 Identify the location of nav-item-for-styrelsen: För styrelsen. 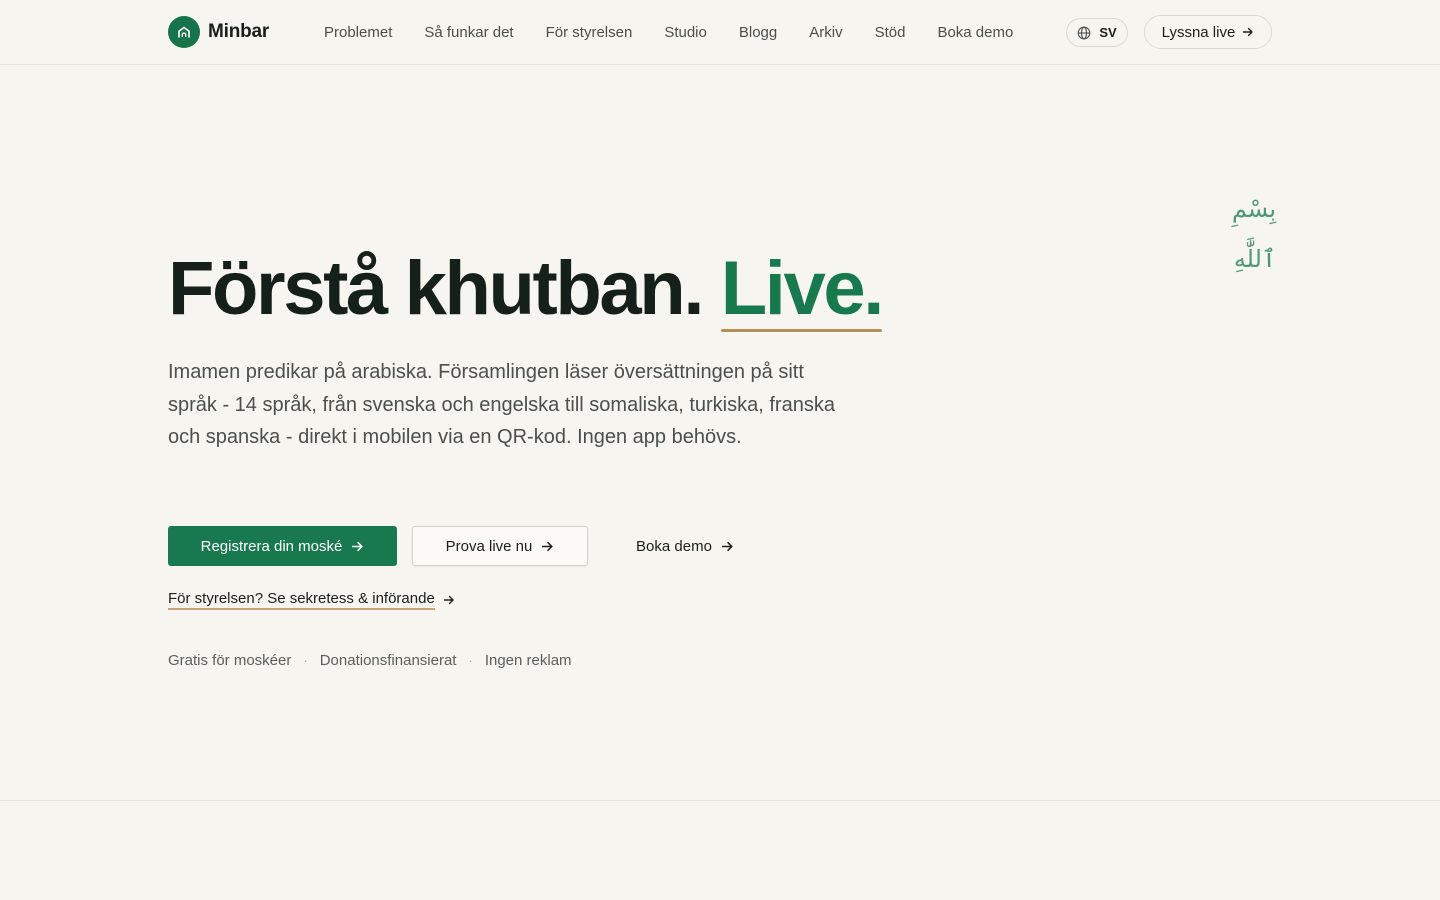
(589, 32).